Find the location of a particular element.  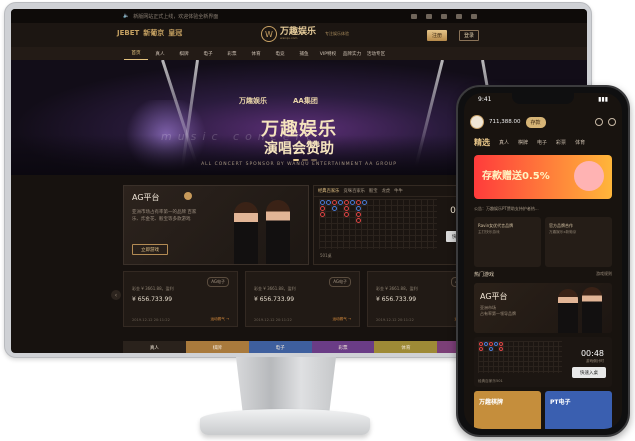

category-slots: 电子 is located at coordinates (280, 347).